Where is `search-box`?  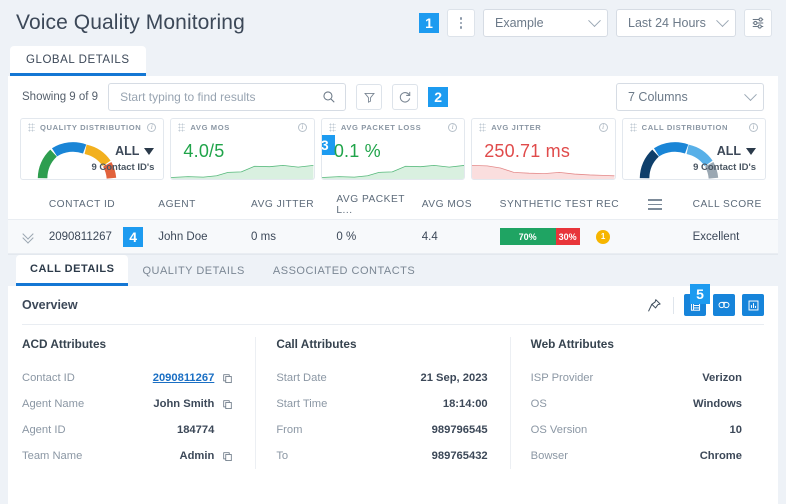
search-box is located at coordinates (227, 97).